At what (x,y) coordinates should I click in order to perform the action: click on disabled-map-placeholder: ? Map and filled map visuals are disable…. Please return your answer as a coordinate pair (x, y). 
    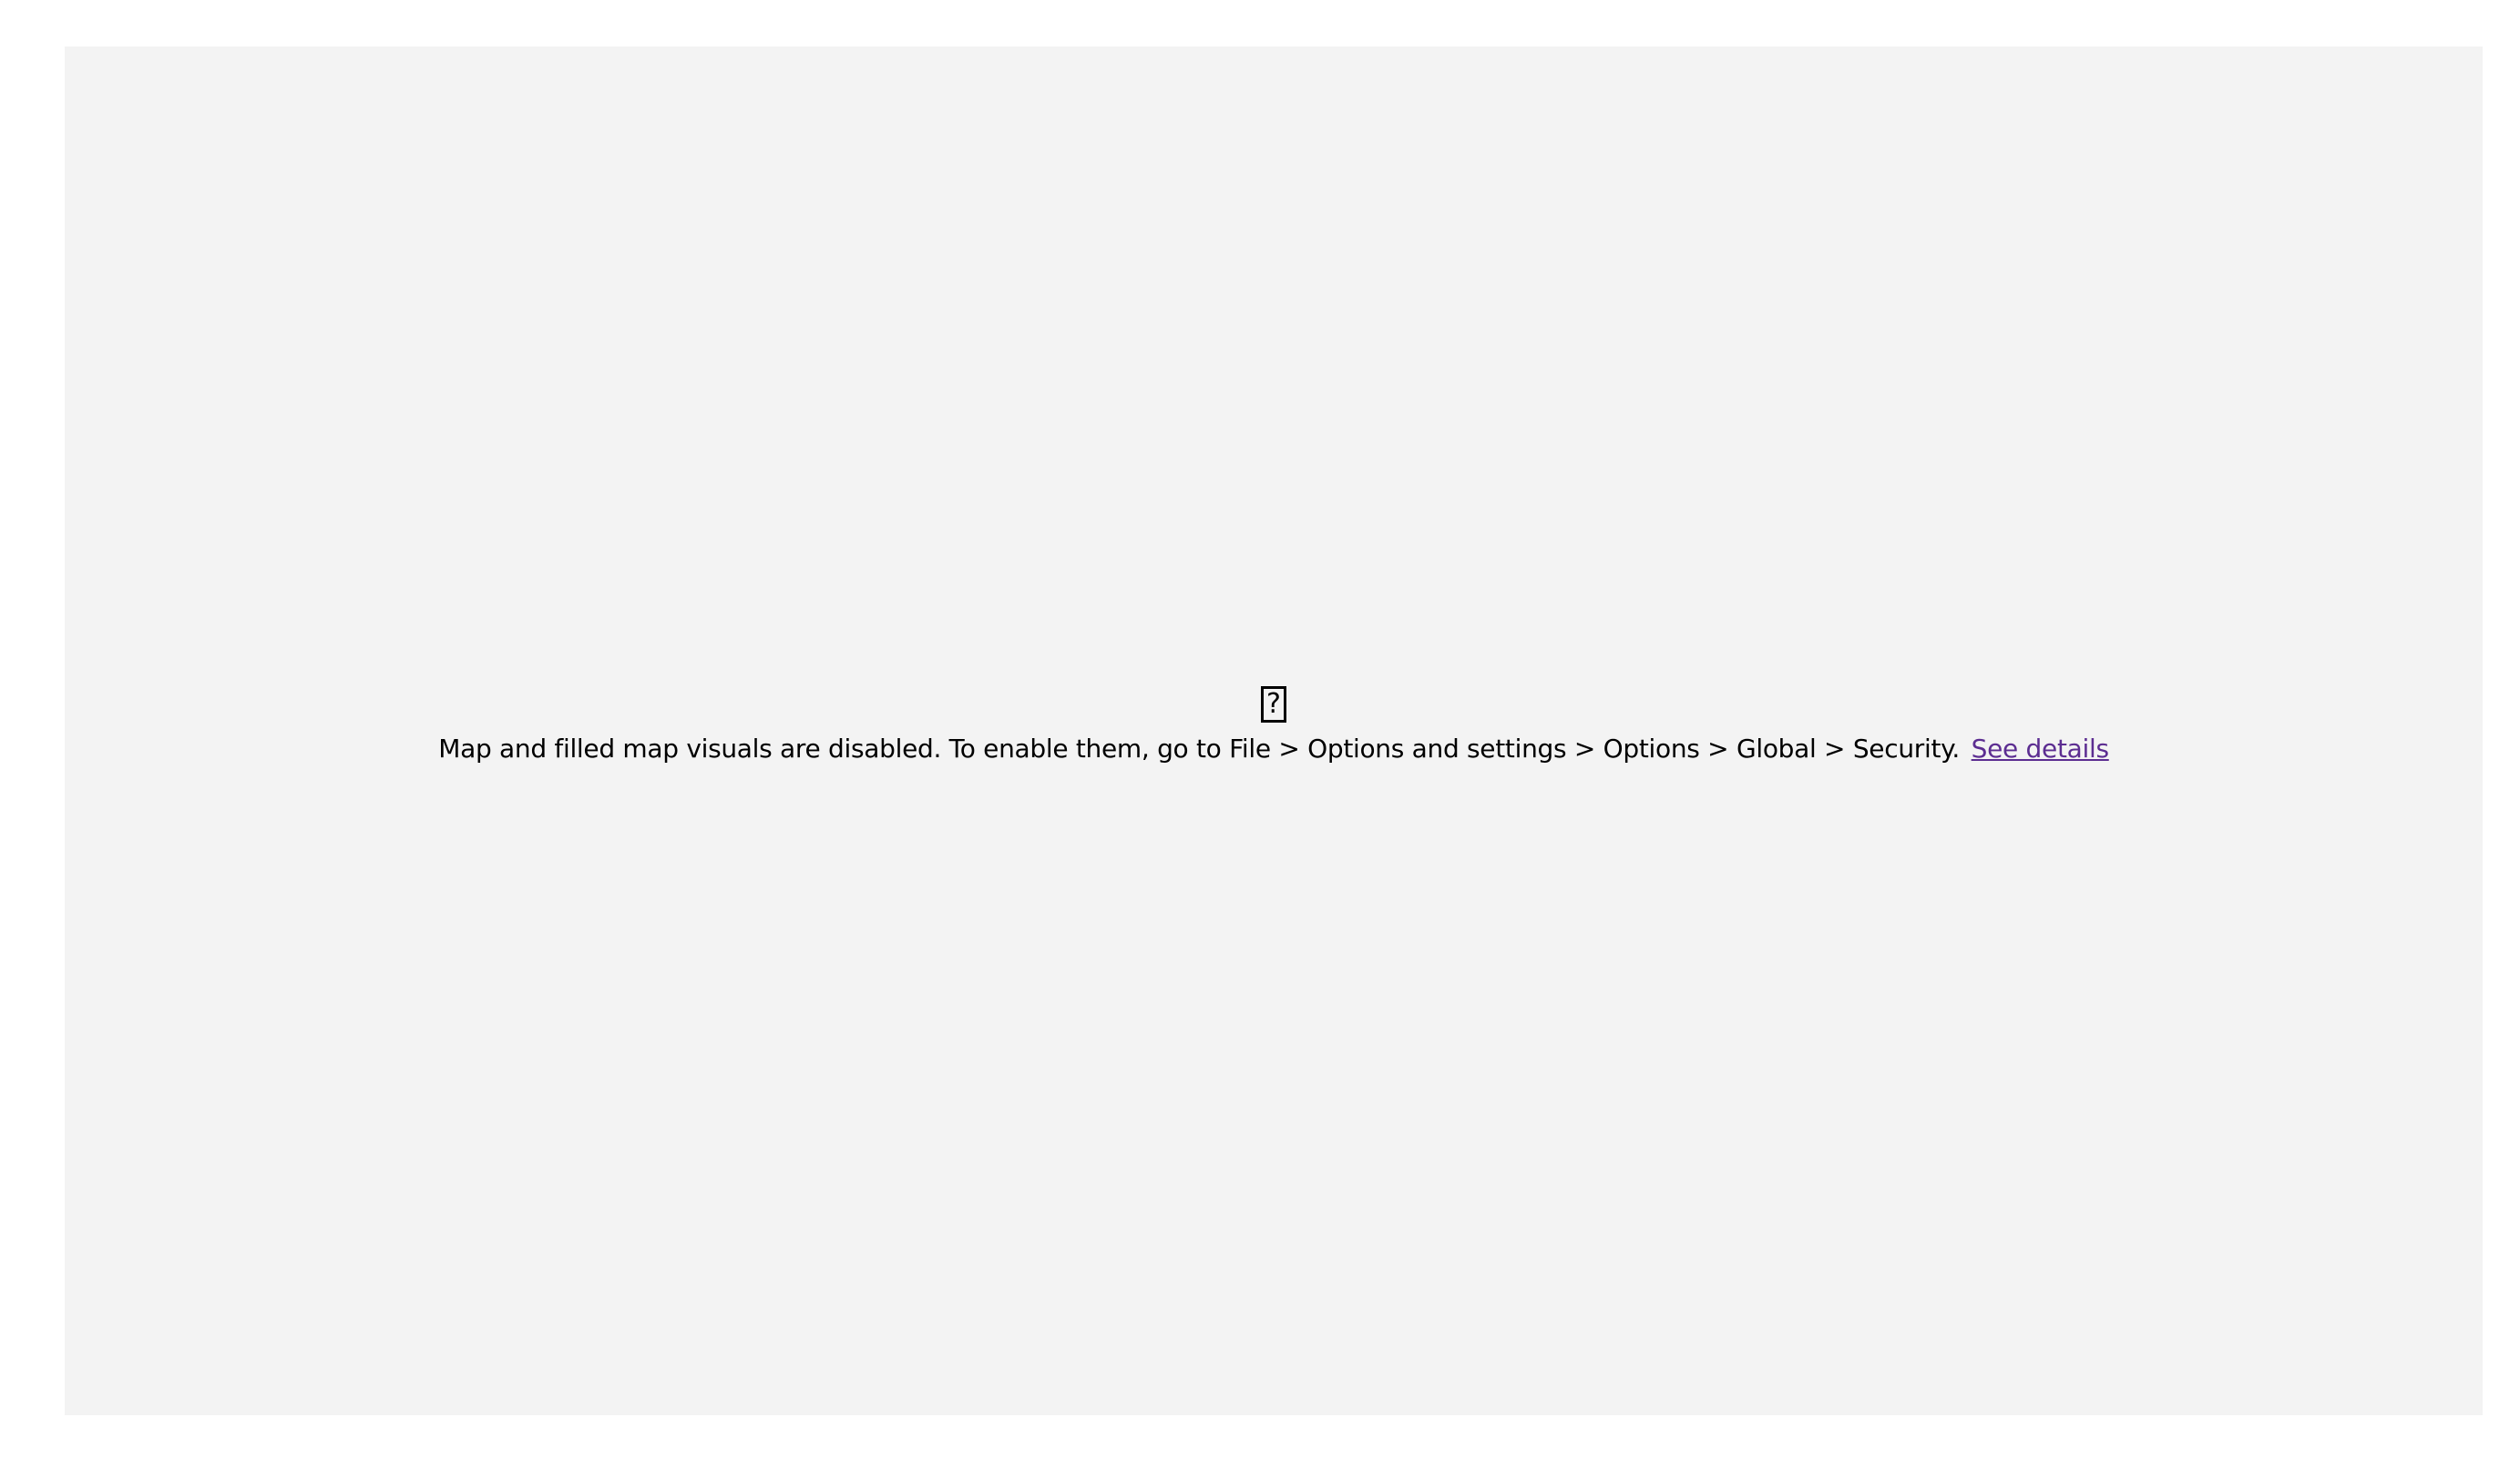
    Looking at the image, I should click on (1274, 727).